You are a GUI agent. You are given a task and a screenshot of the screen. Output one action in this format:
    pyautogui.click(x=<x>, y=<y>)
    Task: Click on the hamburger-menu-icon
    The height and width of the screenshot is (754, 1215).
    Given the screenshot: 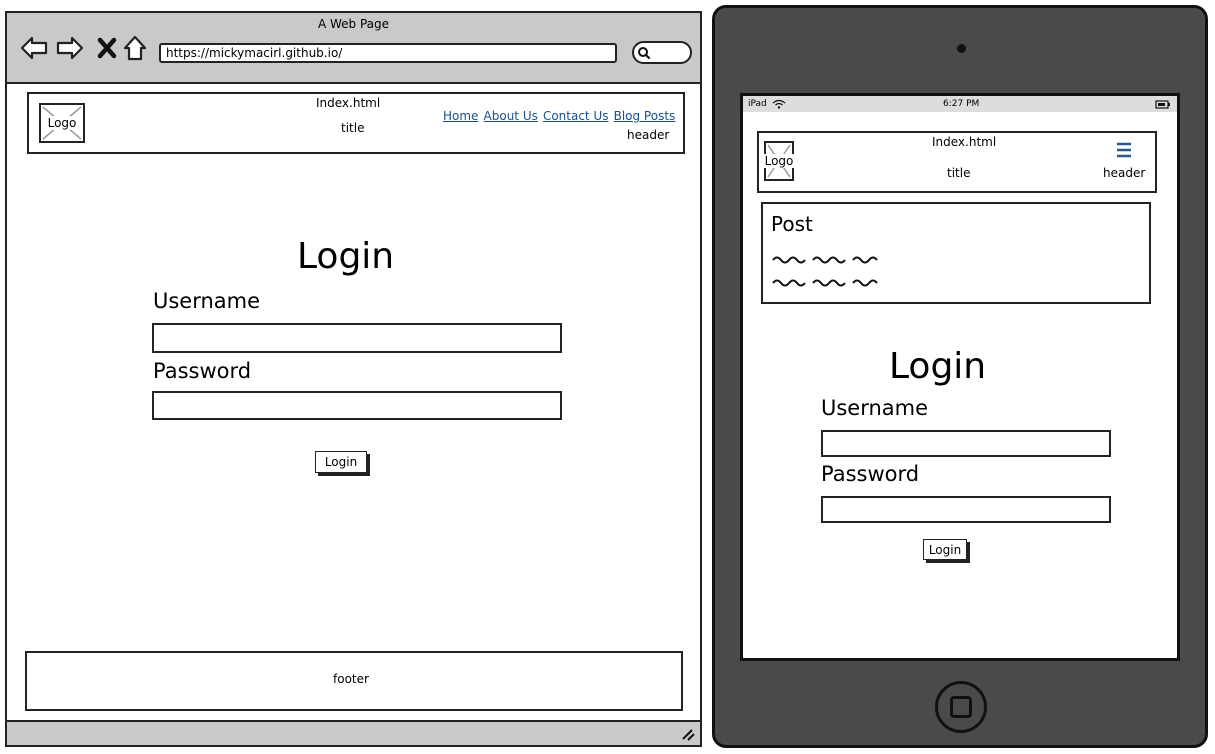 What is the action you would take?
    pyautogui.click(x=1124, y=150)
    